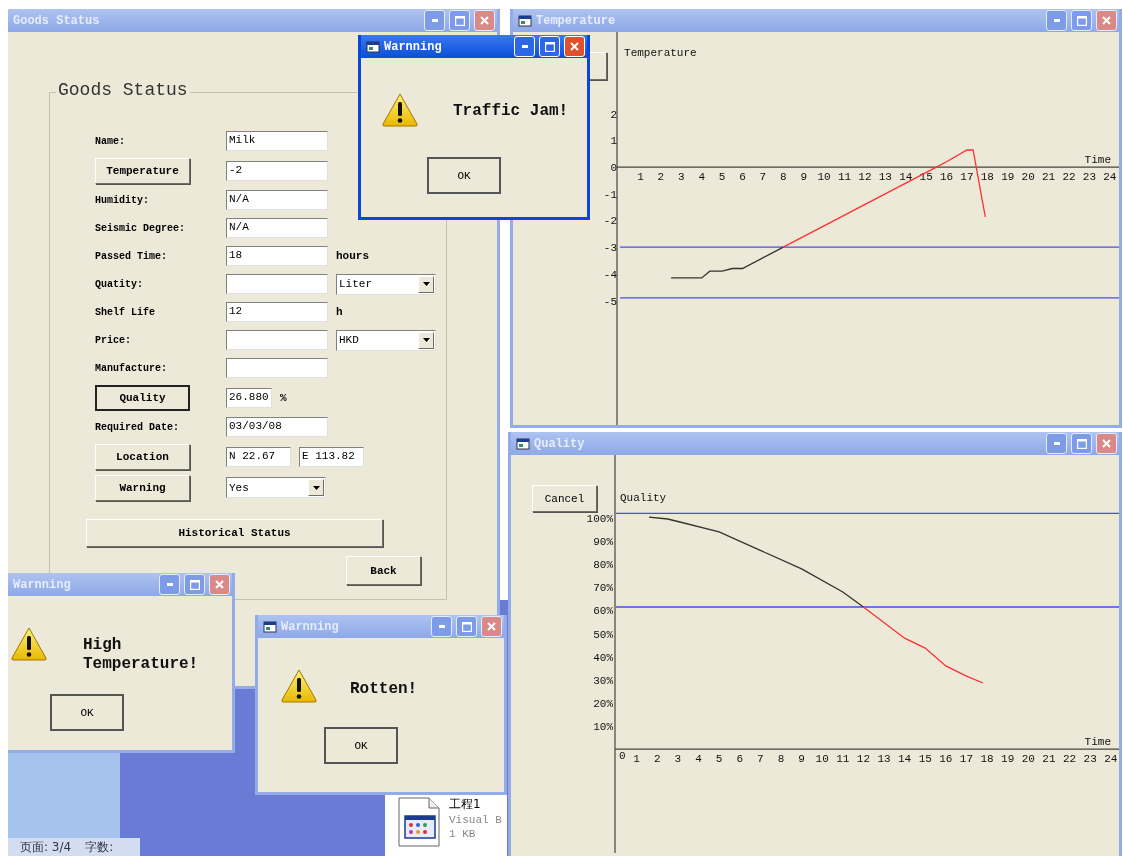  I want to click on tick-label: 3, so click(681, 177).